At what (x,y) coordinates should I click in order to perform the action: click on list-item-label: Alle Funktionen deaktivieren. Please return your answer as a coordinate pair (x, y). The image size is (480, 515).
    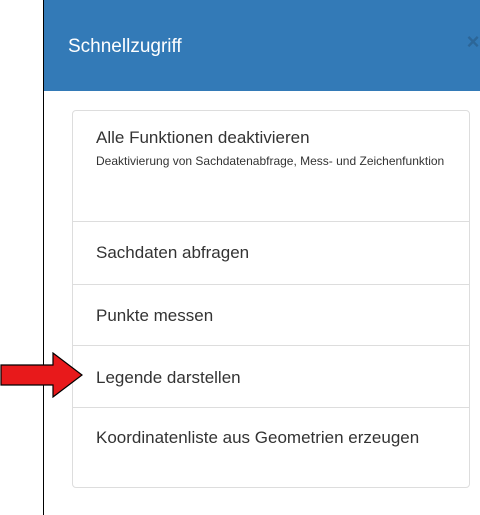
    Looking at the image, I should click on (203, 137).